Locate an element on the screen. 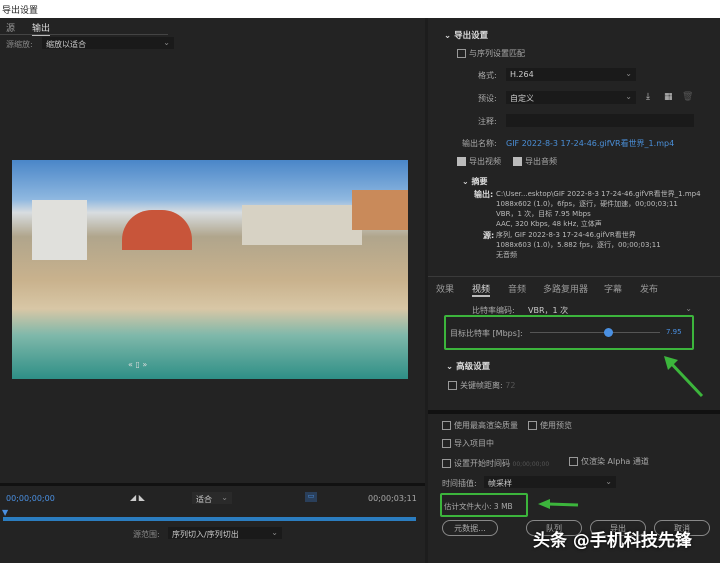 The width and height of the screenshot is (720, 563). summary-output-label: 输出: is located at coordinates (484, 194).